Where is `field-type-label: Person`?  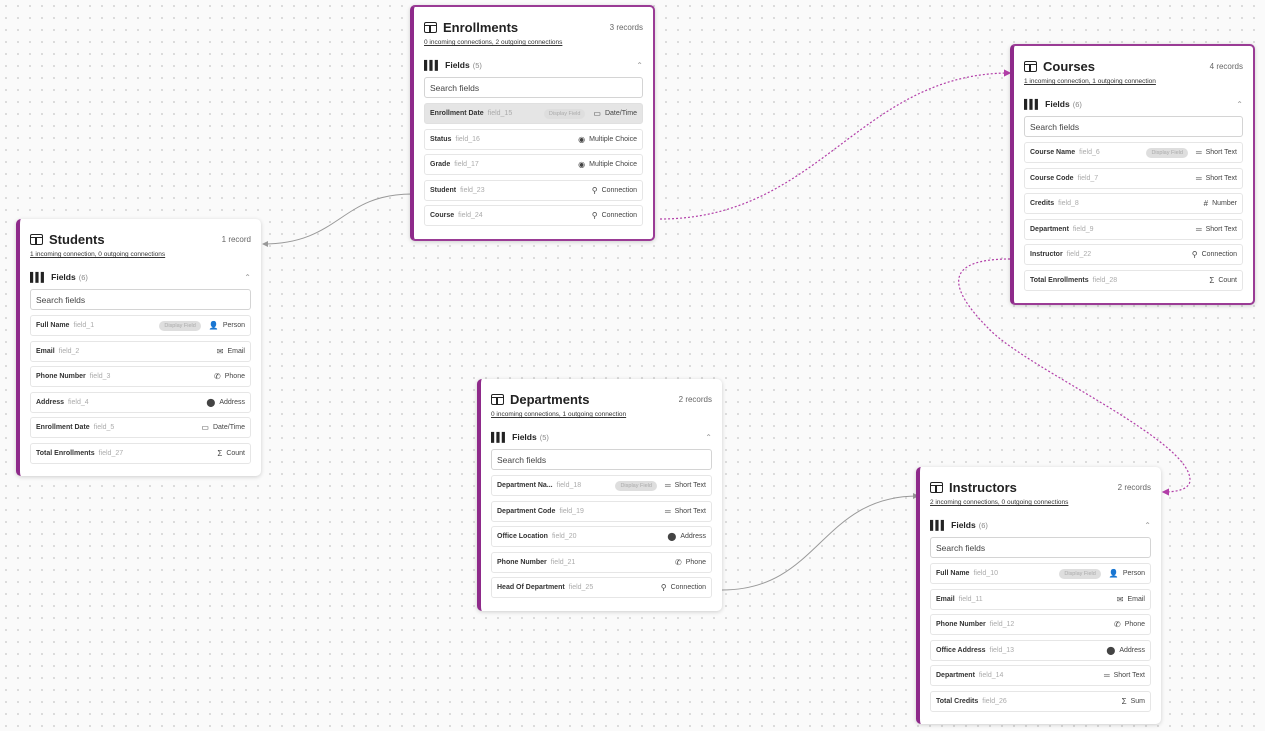 field-type-label: Person is located at coordinates (233, 325).